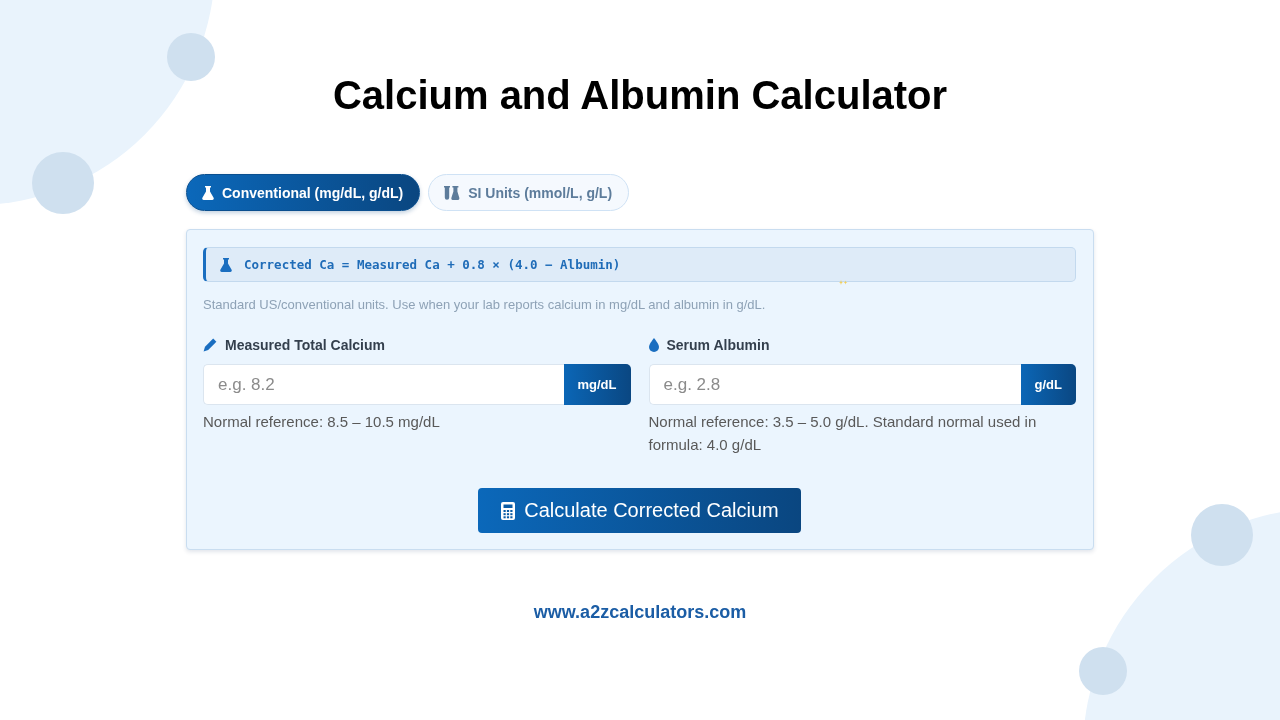 The image size is (1280, 720). I want to click on page-title: Calcium and Albumin Calculator, so click(640, 95).